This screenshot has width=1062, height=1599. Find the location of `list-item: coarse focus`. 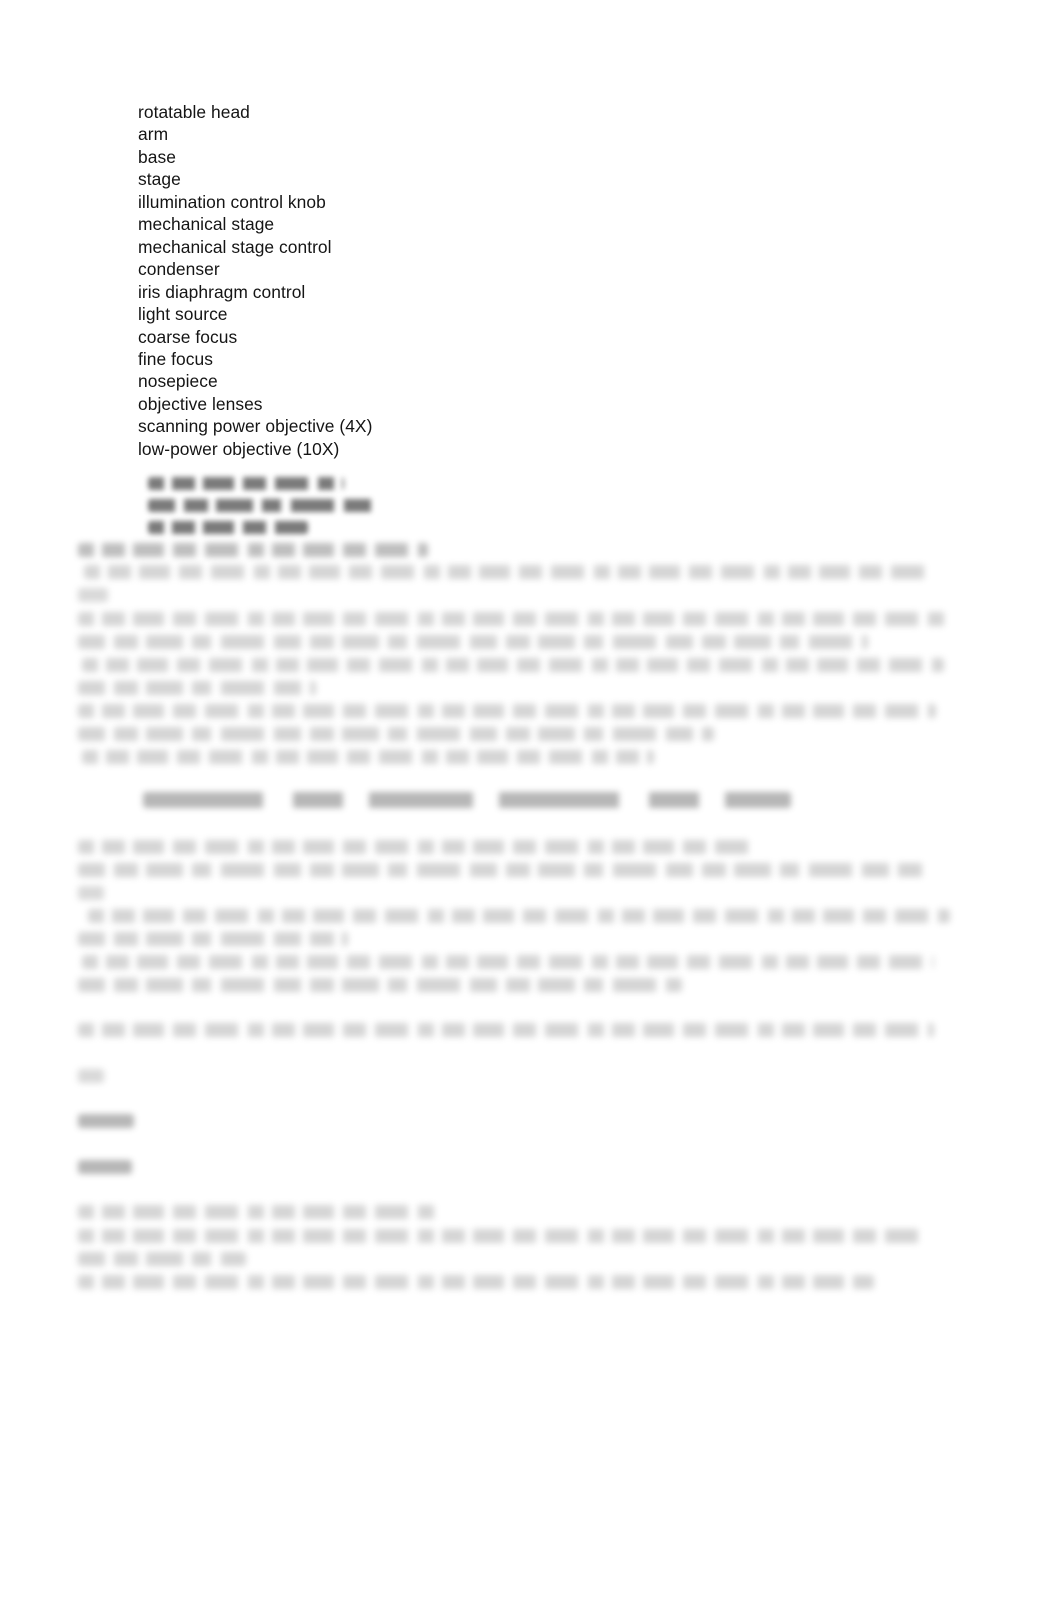

list-item: coarse focus is located at coordinates (188, 336).